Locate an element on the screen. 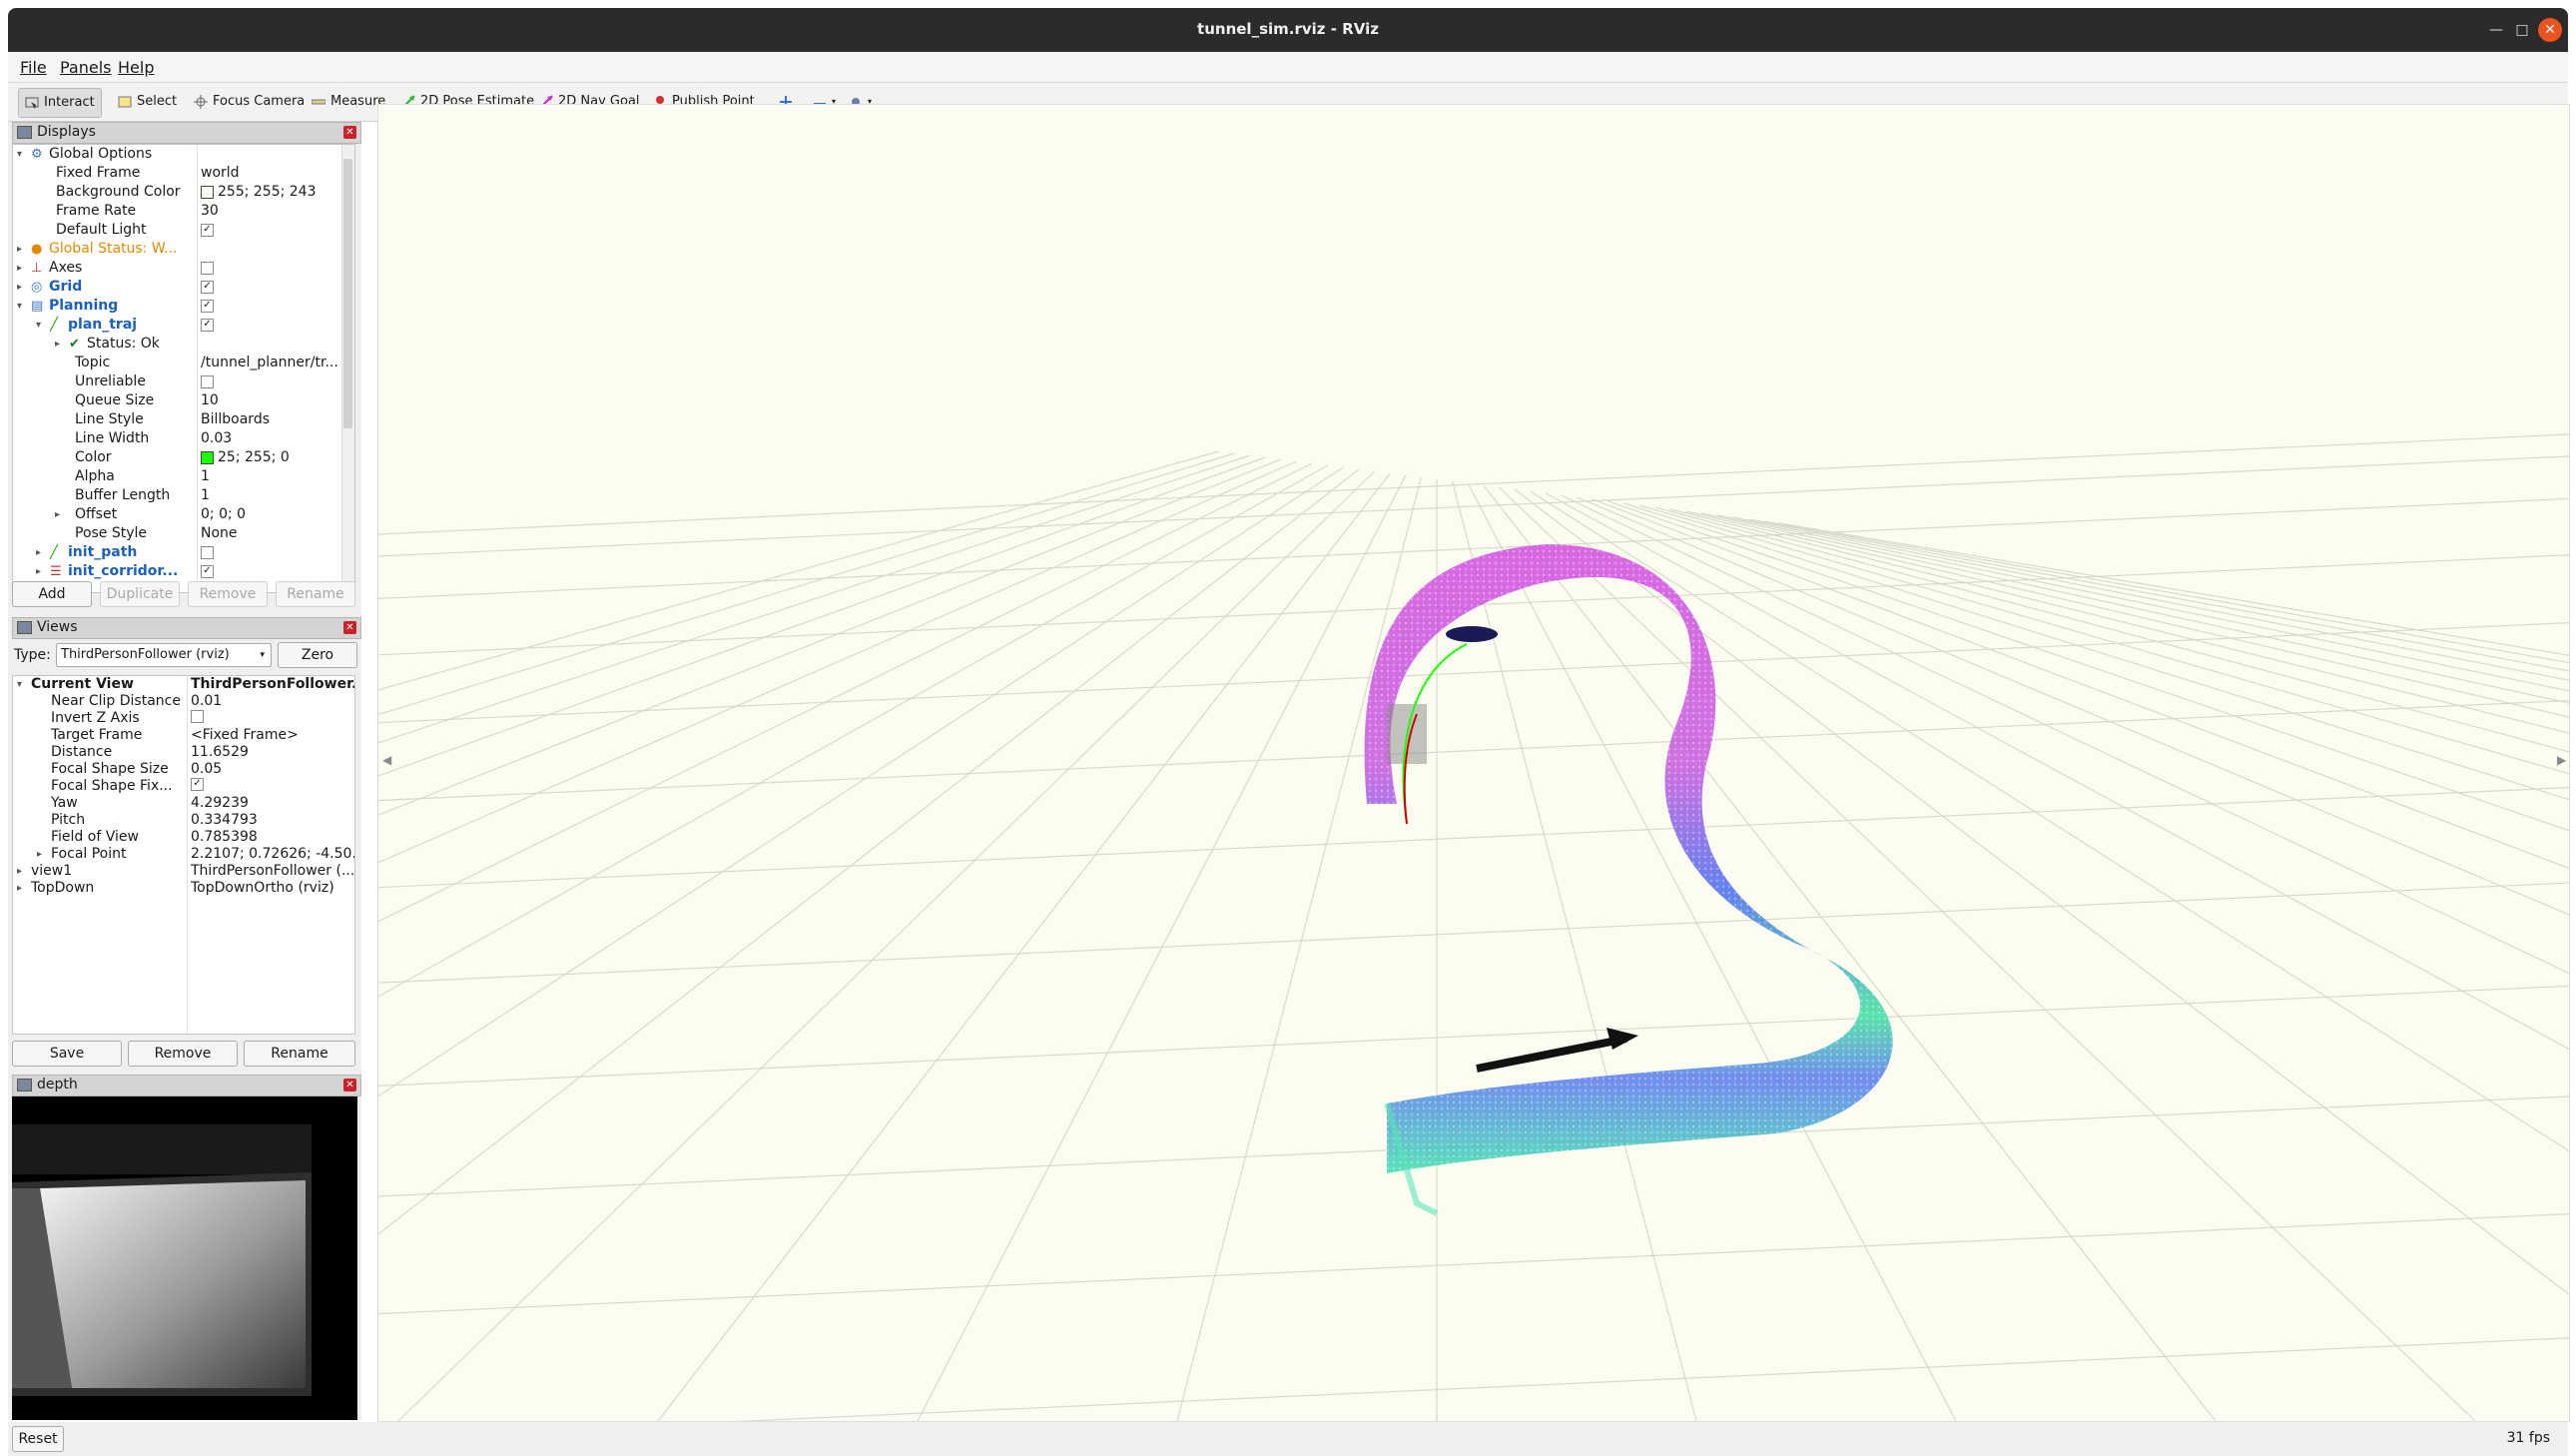 The image size is (2576, 1456). display-row-value is located at coordinates (208, 552).